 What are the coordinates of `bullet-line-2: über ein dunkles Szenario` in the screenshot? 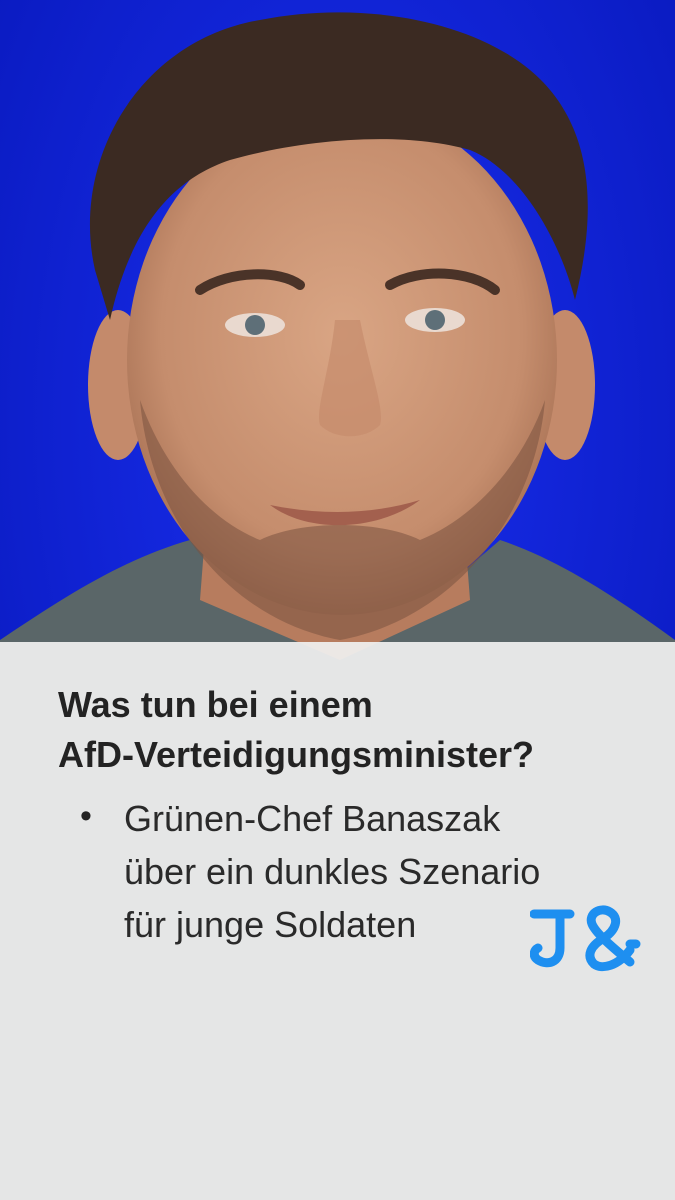 It's located at (332, 871).